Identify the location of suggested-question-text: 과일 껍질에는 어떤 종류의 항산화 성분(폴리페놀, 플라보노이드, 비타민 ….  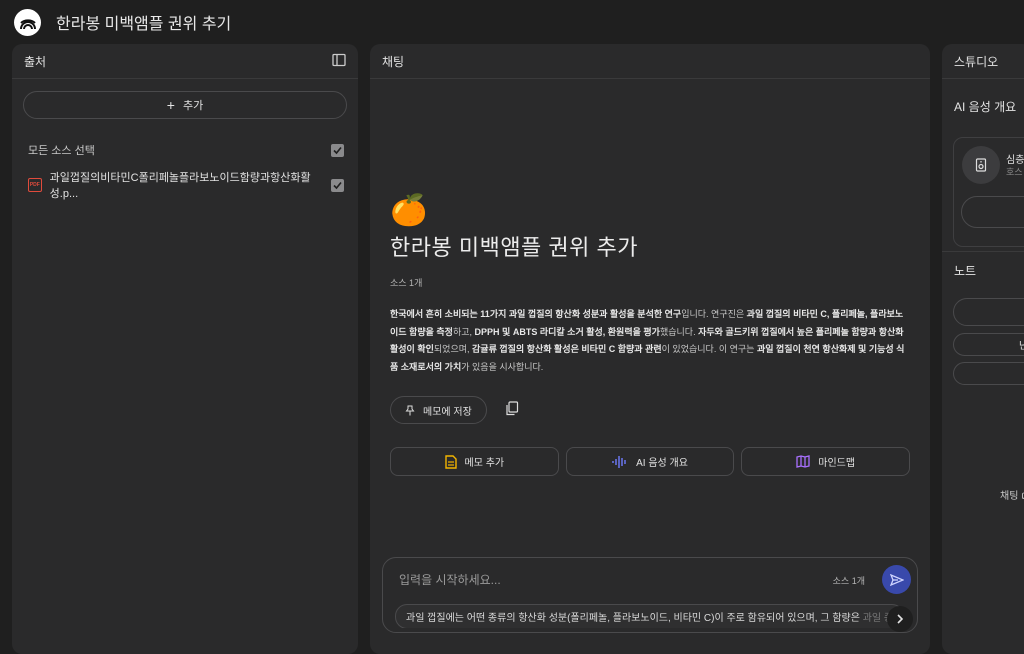
(633, 618).